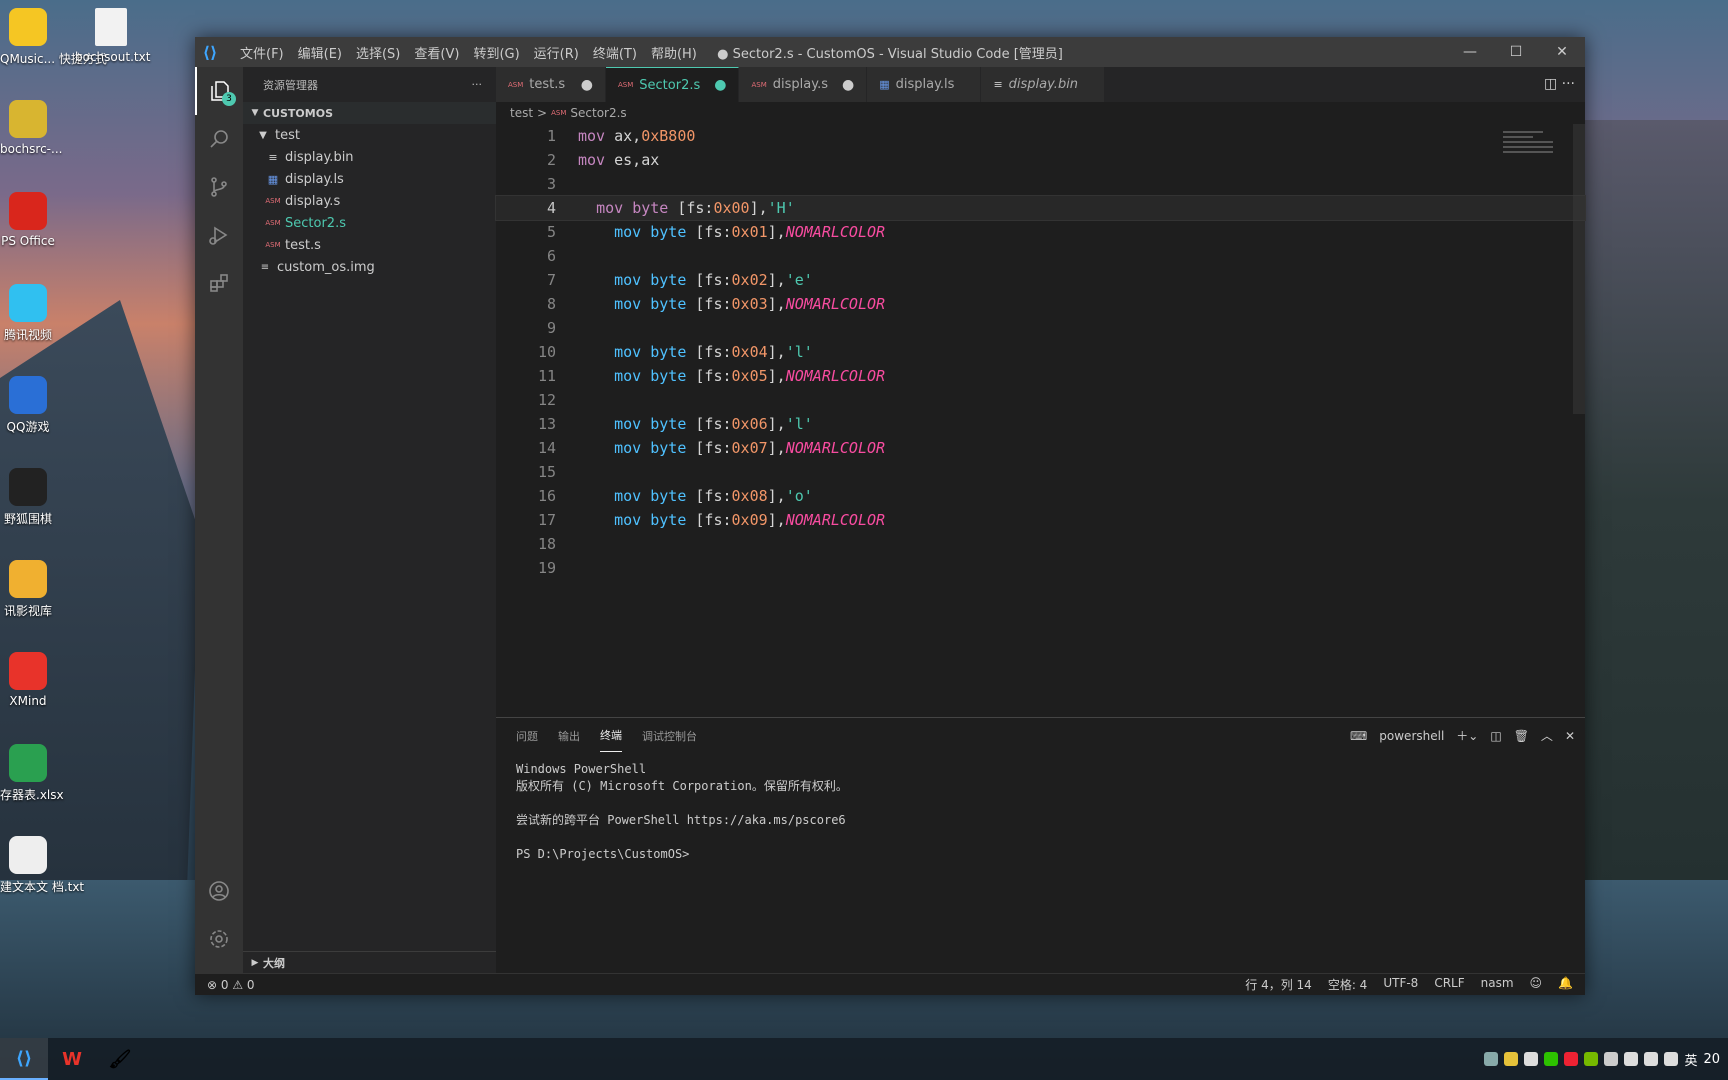  Describe the element at coordinates (369, 201) in the screenshot. I see `tree-file: ASM display.s` at that location.